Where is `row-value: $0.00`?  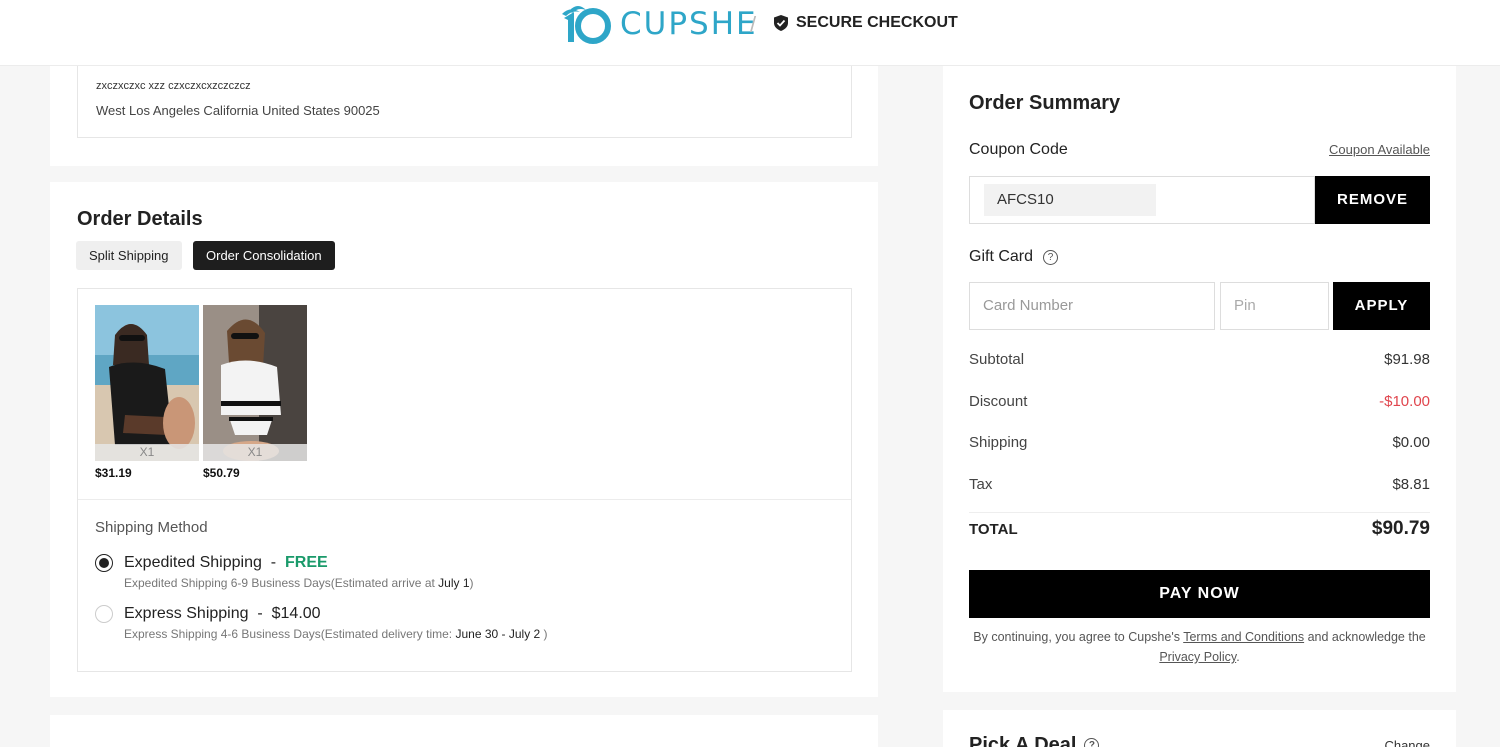 row-value: $0.00 is located at coordinates (1411, 442).